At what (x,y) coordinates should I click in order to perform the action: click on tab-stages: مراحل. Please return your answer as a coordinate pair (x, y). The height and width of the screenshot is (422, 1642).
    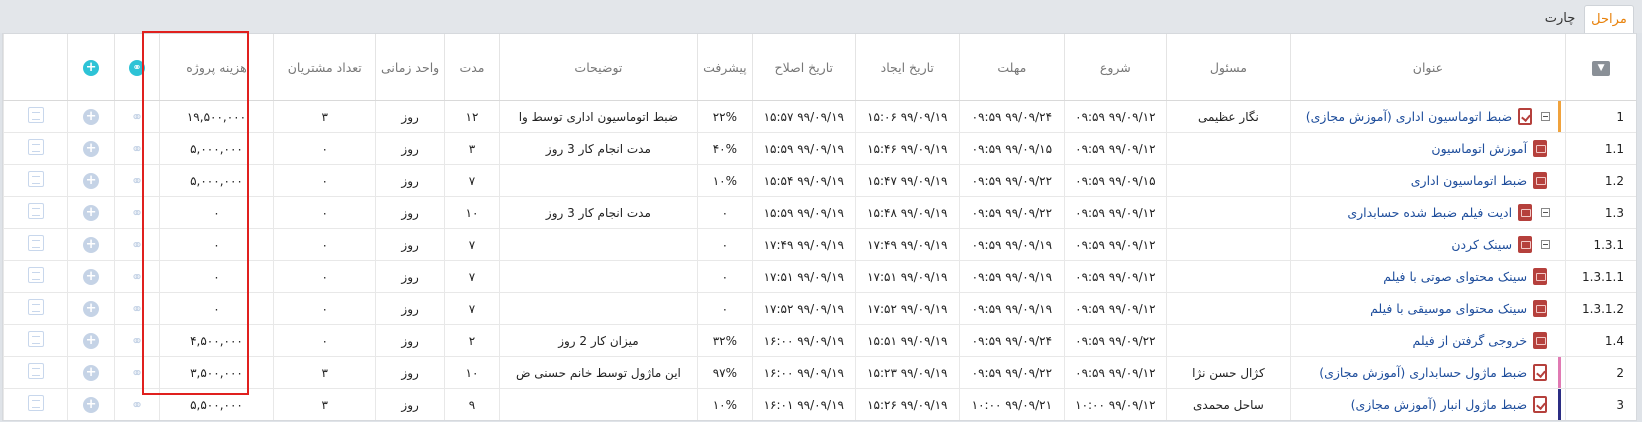
    Looking at the image, I should click on (1609, 19).